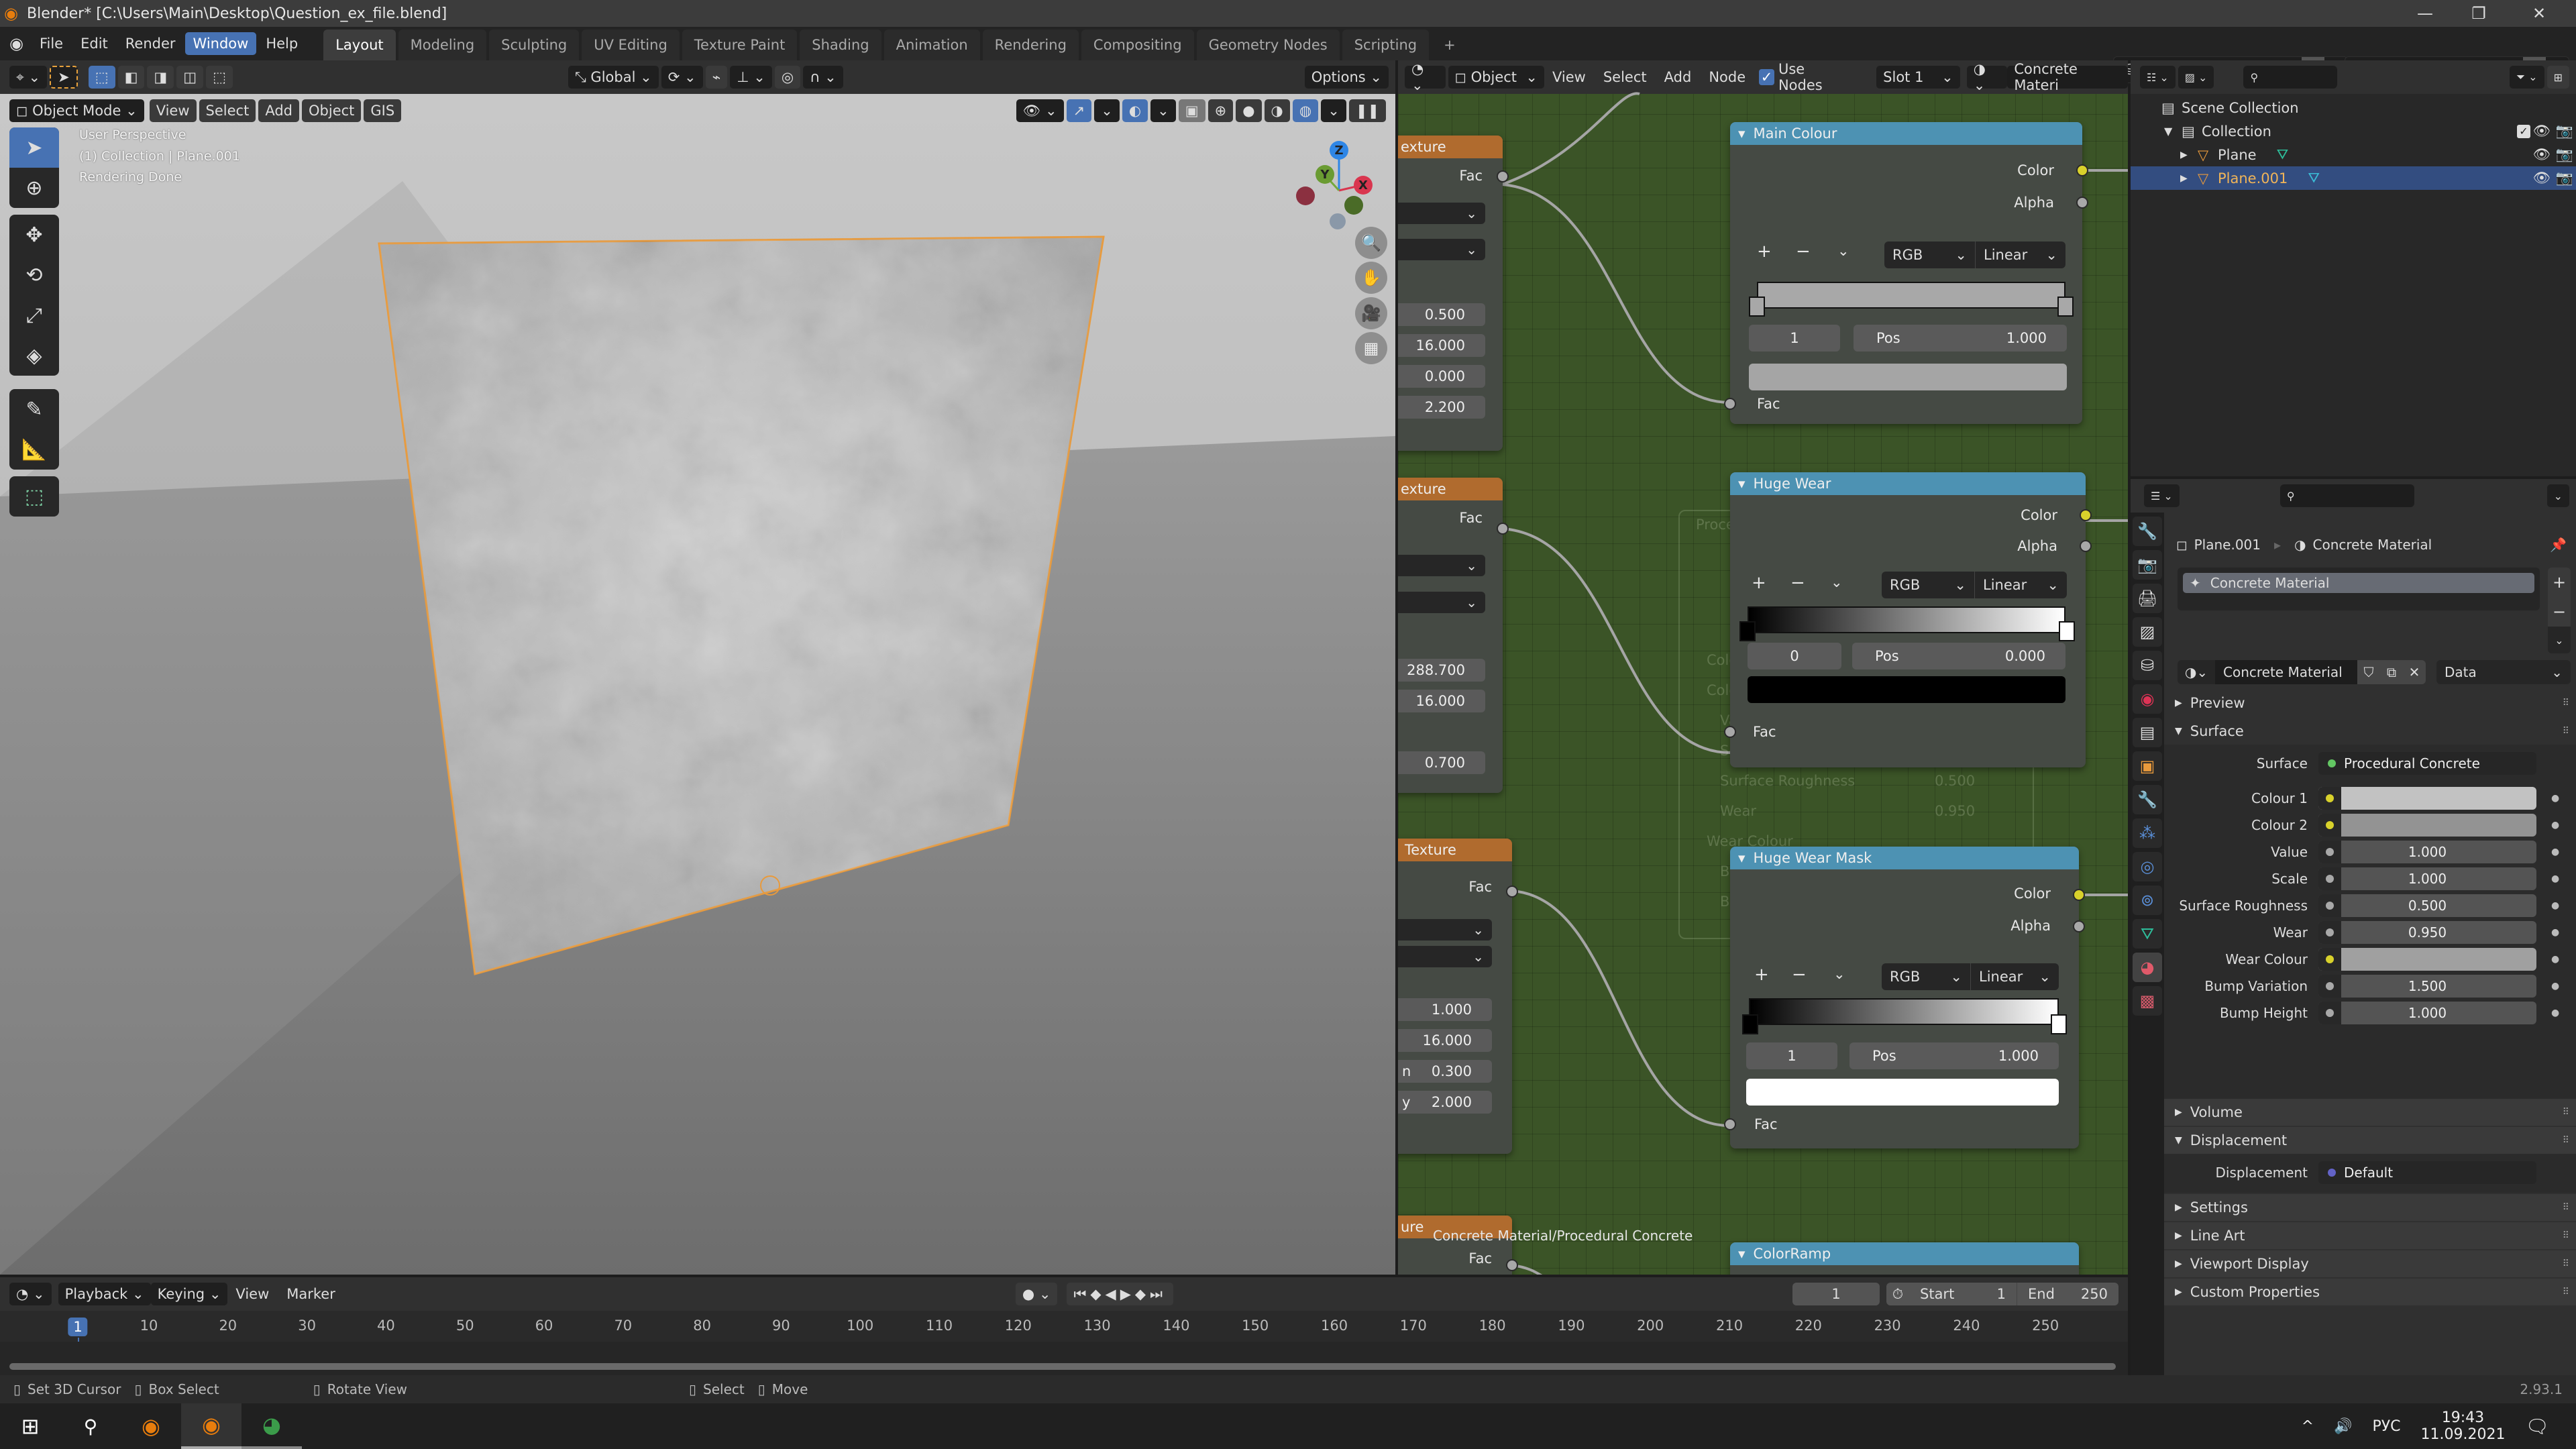 The height and width of the screenshot is (1449, 2576). Describe the element at coordinates (442, 45) in the screenshot. I see `tab-modeling: Modeling` at that location.